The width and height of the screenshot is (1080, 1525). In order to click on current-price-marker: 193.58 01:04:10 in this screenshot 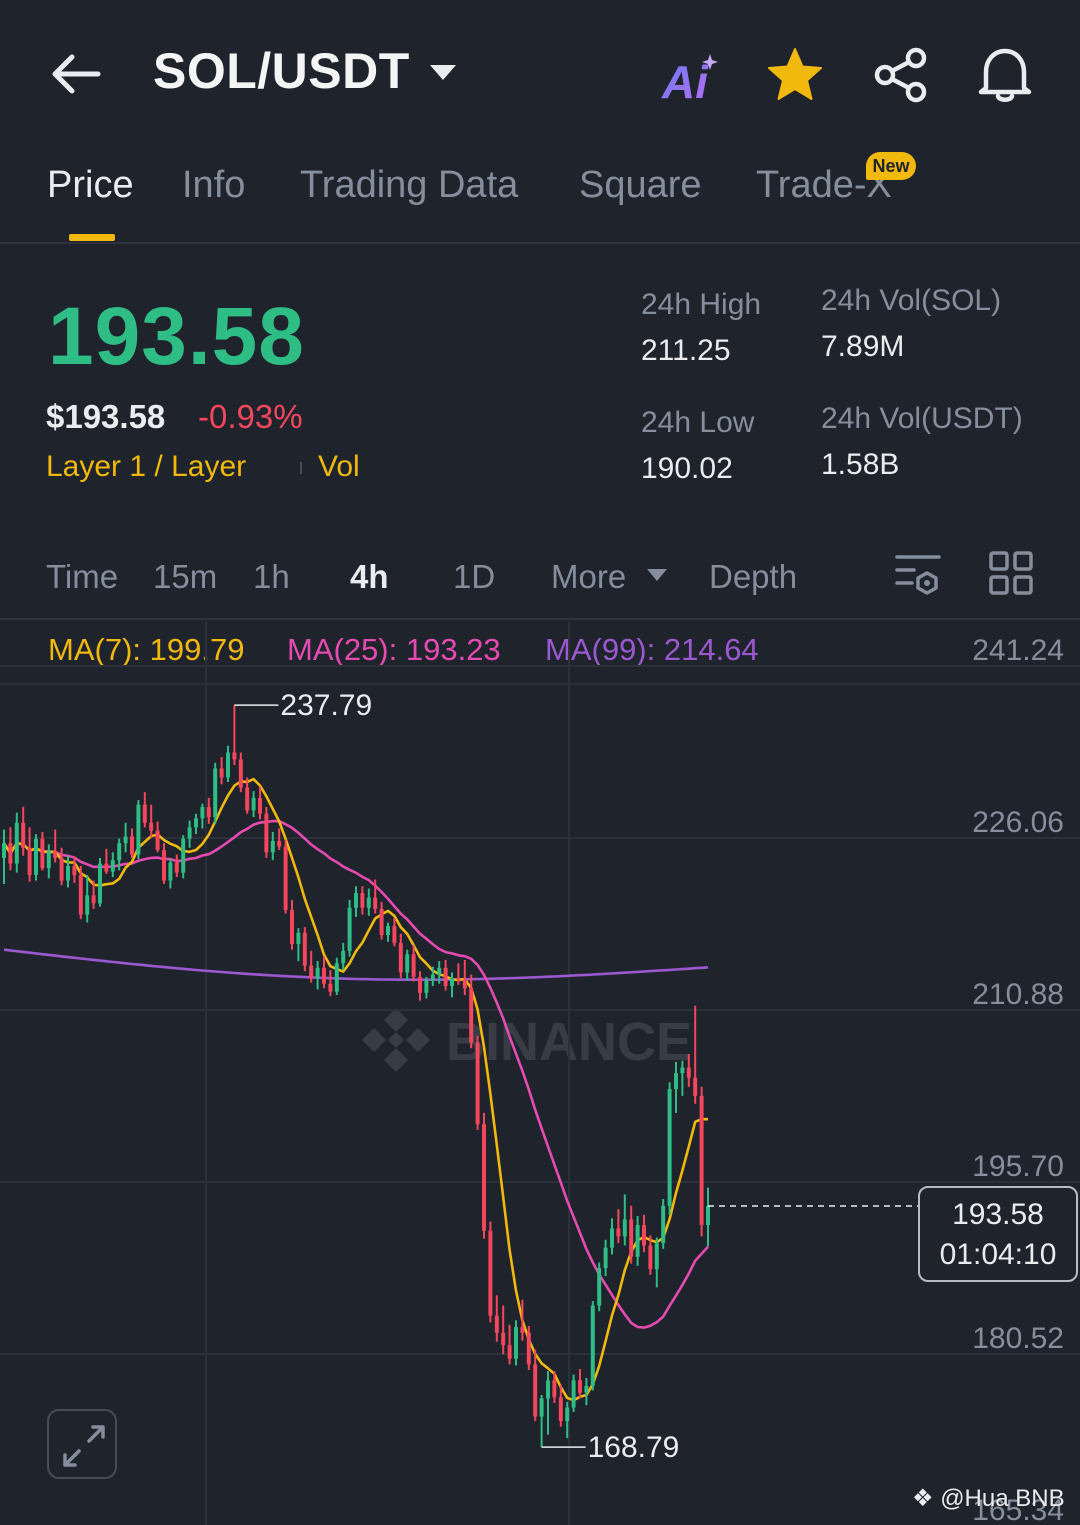, I will do `click(998, 1234)`.